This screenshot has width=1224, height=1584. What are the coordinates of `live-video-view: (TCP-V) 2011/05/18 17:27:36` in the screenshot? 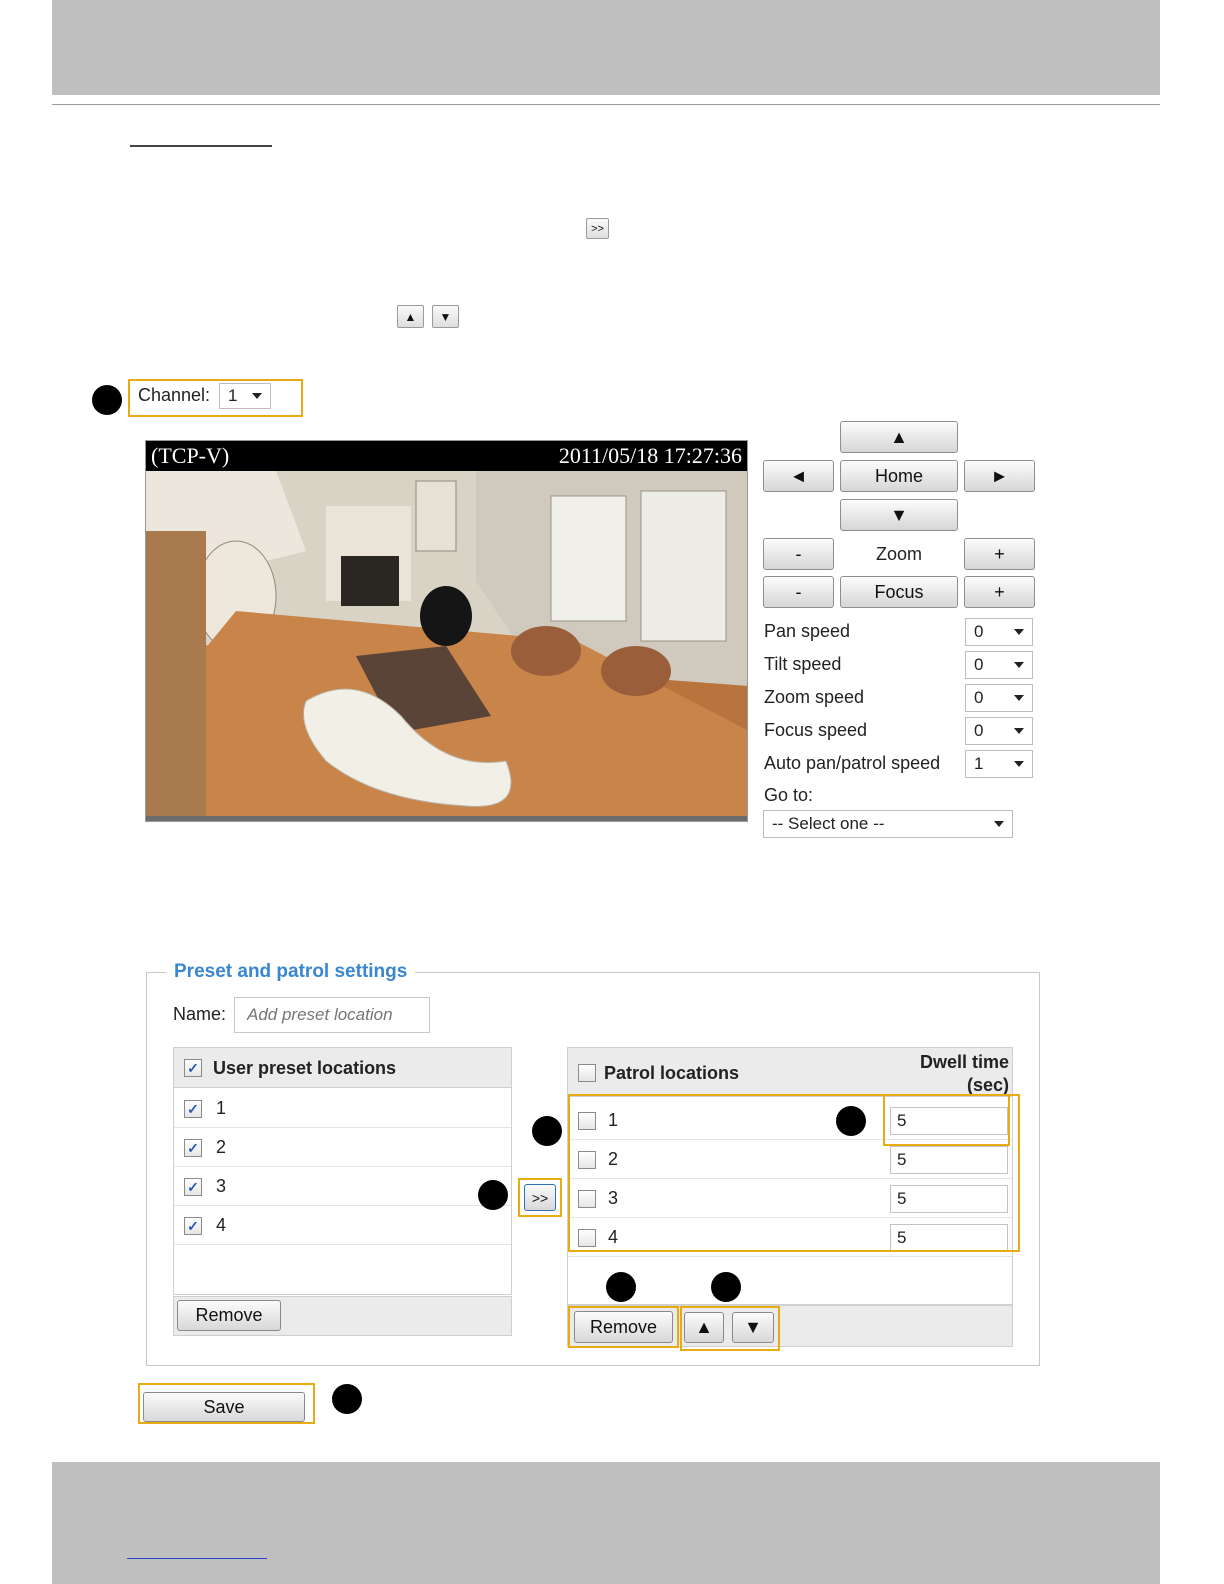 It's located at (446, 631).